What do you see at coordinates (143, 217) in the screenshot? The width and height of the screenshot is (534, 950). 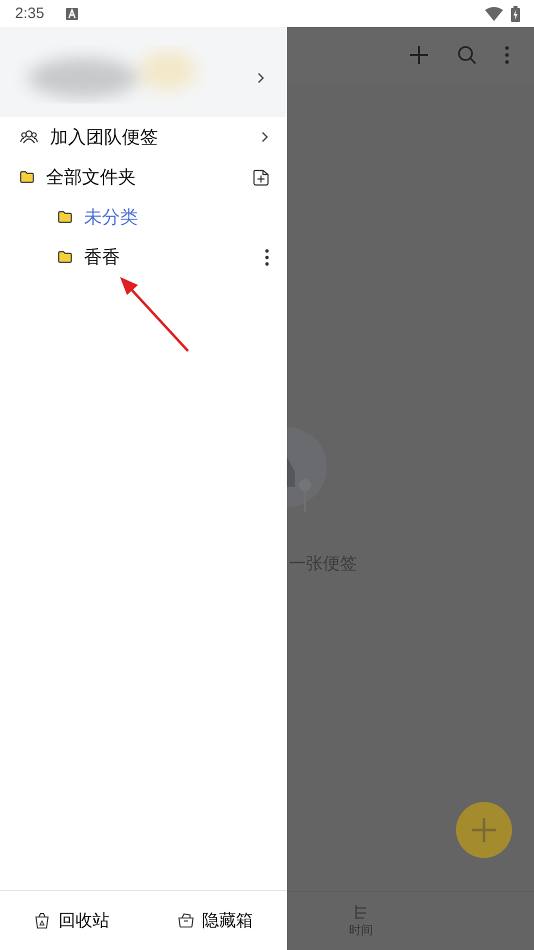 I see `folder-item: 未分类` at bounding box center [143, 217].